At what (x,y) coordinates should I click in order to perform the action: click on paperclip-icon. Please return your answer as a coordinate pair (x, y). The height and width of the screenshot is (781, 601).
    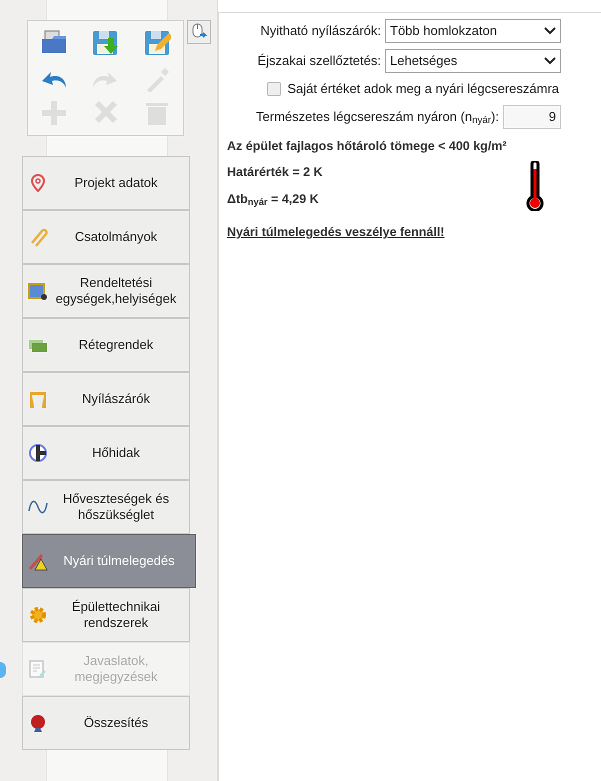
    Looking at the image, I should click on (38, 237).